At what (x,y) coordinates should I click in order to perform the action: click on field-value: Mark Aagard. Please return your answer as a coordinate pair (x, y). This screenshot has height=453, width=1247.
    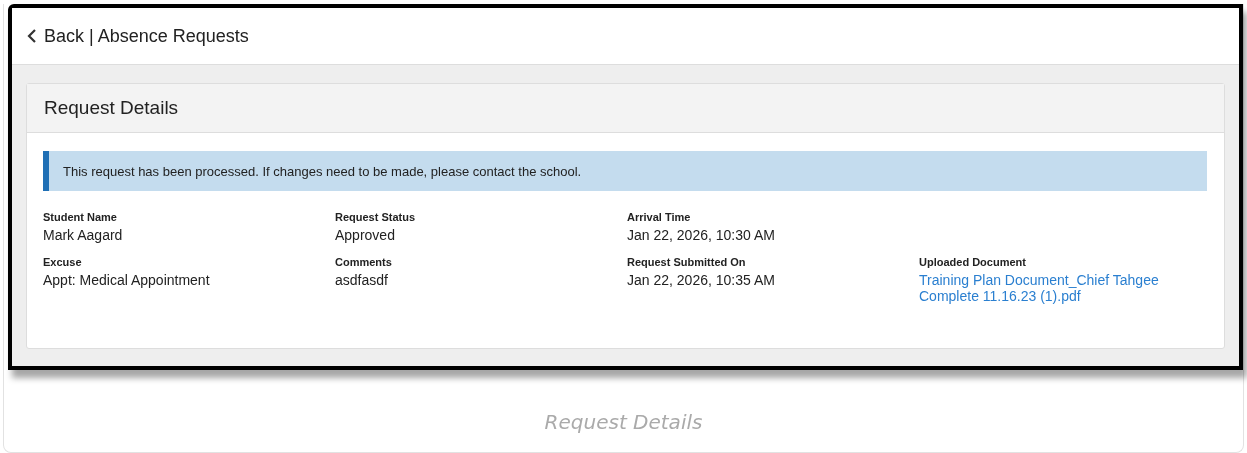
    Looking at the image, I should click on (83, 235).